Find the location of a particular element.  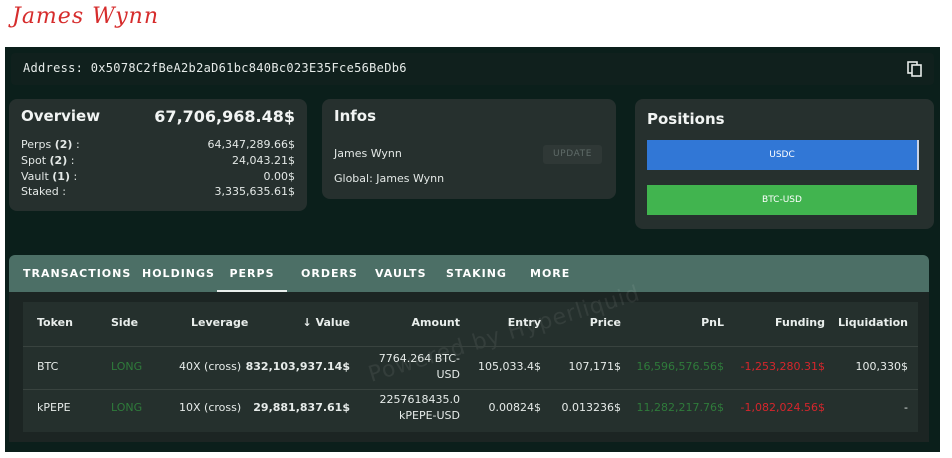

position-bar-btc-usd: BTC-USD is located at coordinates (782, 200).